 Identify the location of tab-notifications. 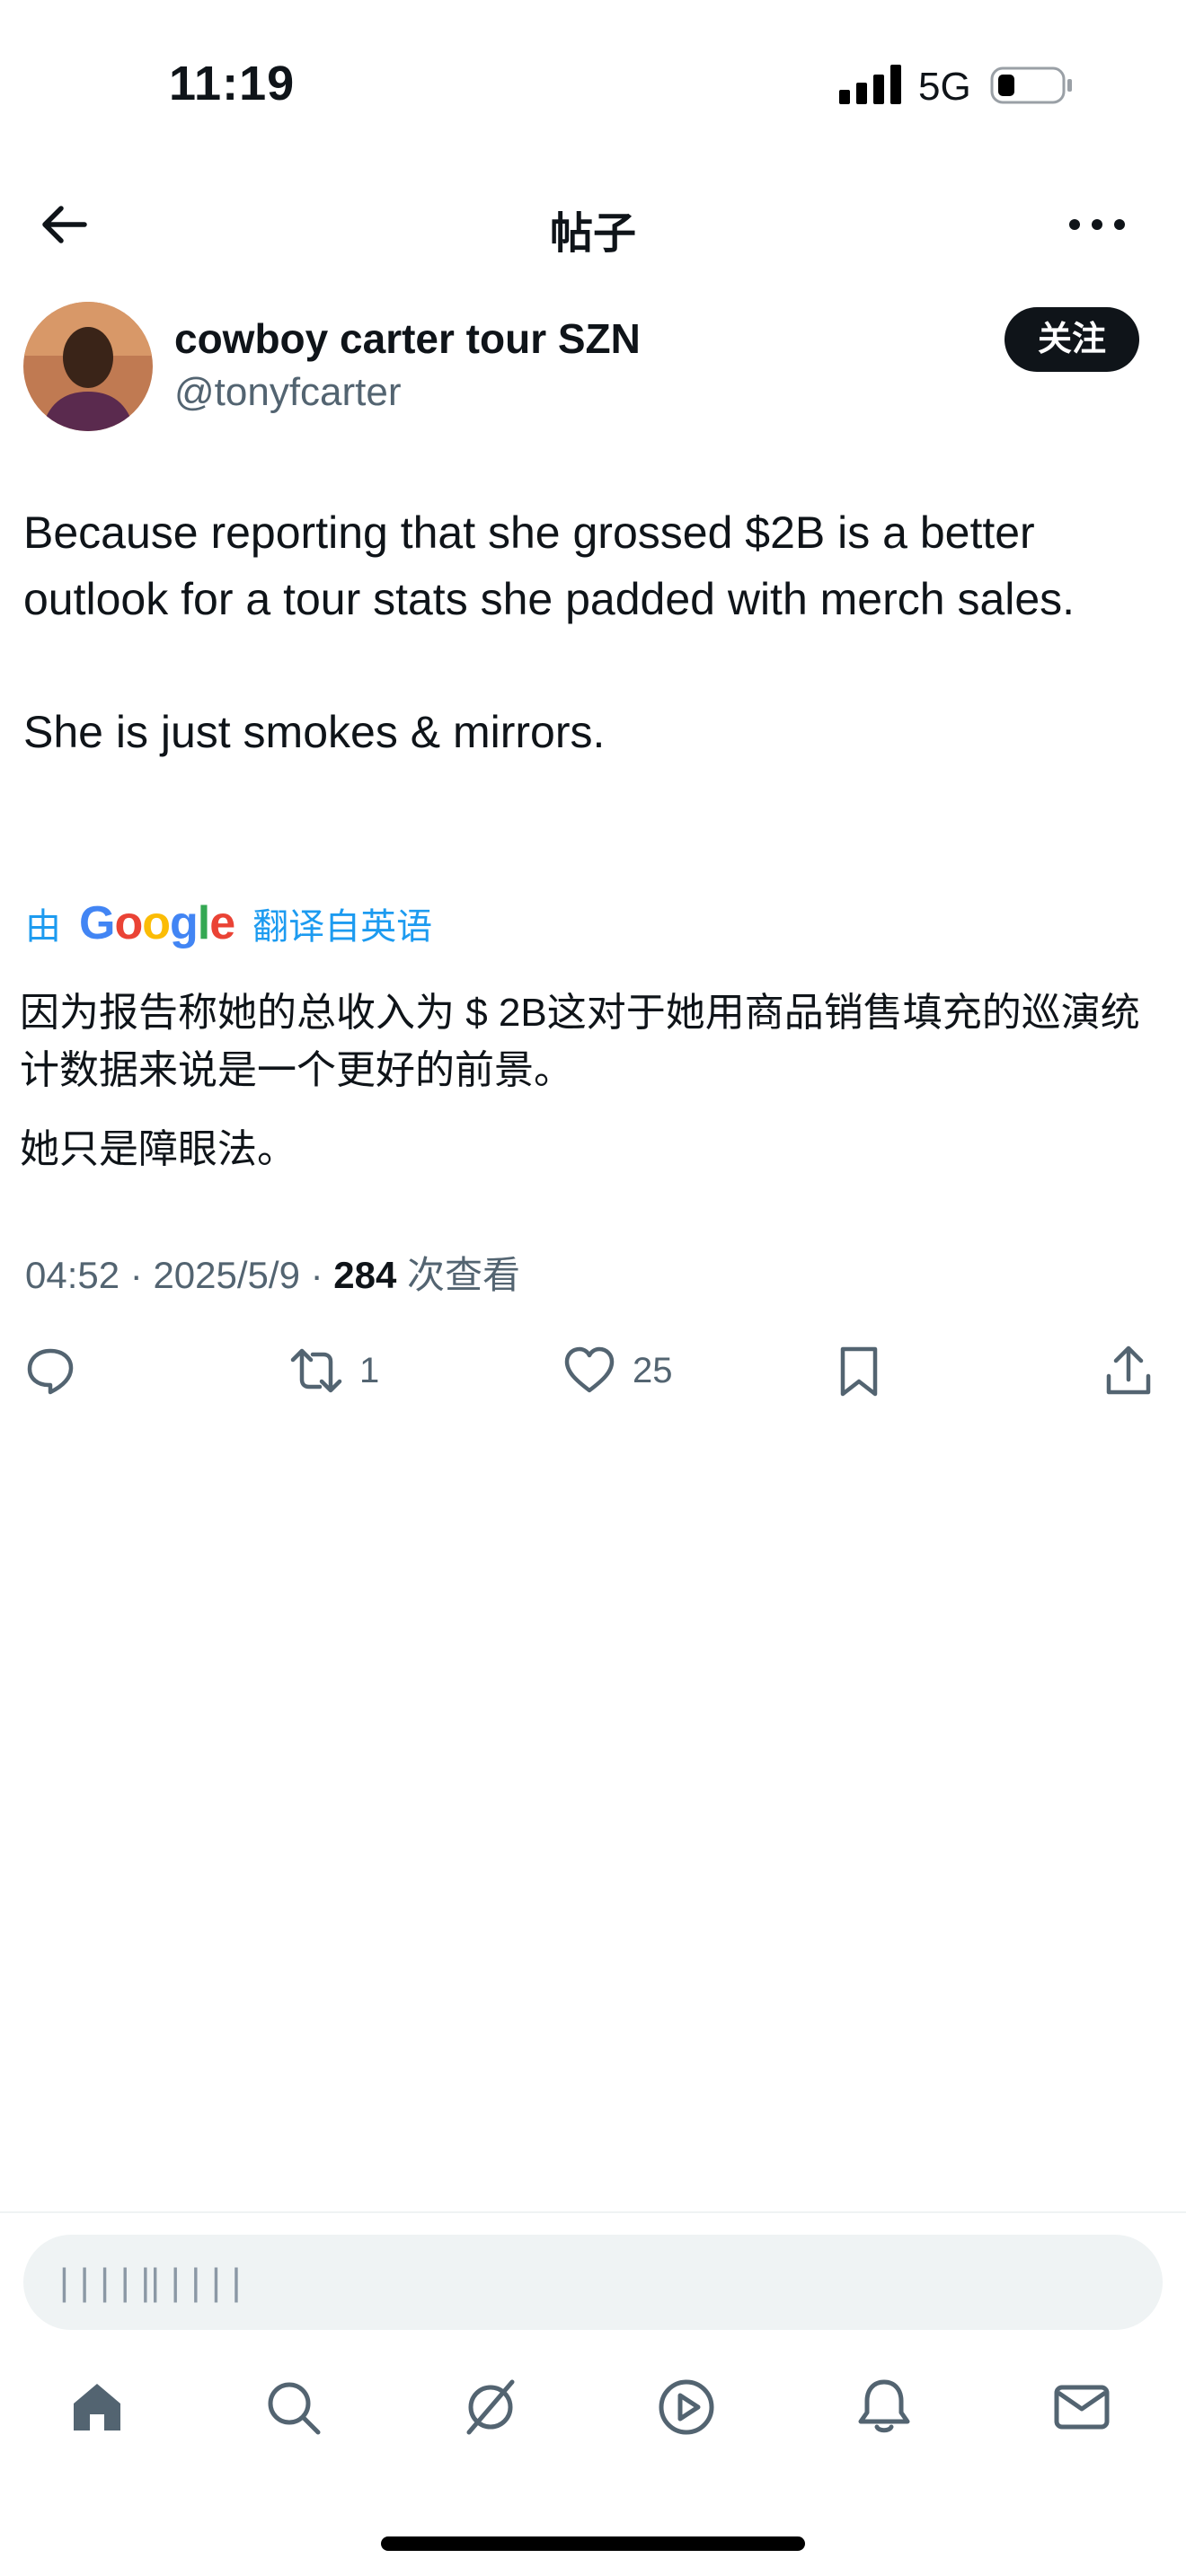
(884, 2407).